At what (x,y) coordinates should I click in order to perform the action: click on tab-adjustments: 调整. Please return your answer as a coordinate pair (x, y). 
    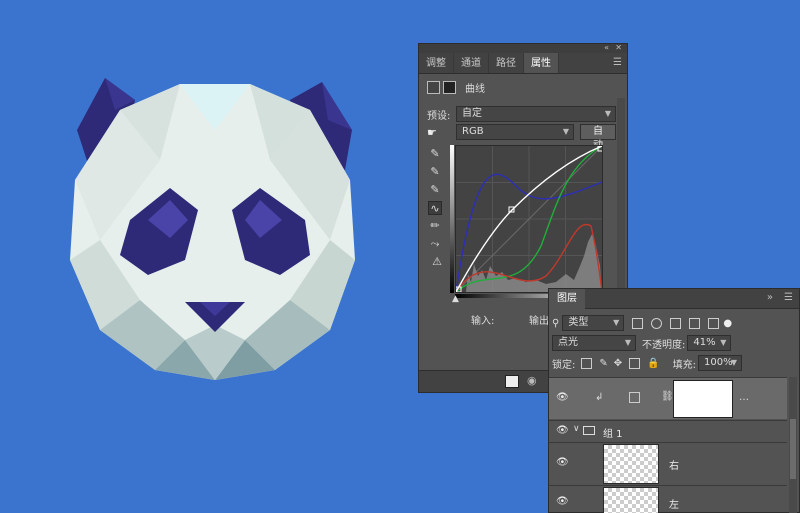
    Looking at the image, I should click on (436, 63).